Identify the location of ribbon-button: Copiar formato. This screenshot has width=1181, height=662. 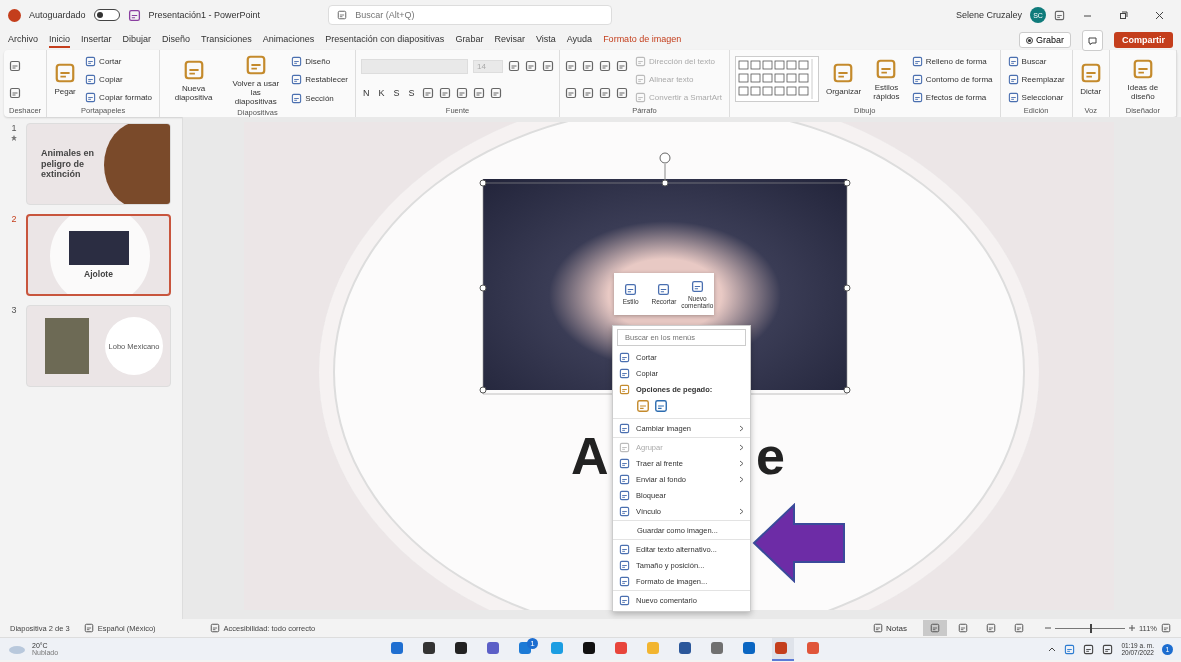
(119, 97).